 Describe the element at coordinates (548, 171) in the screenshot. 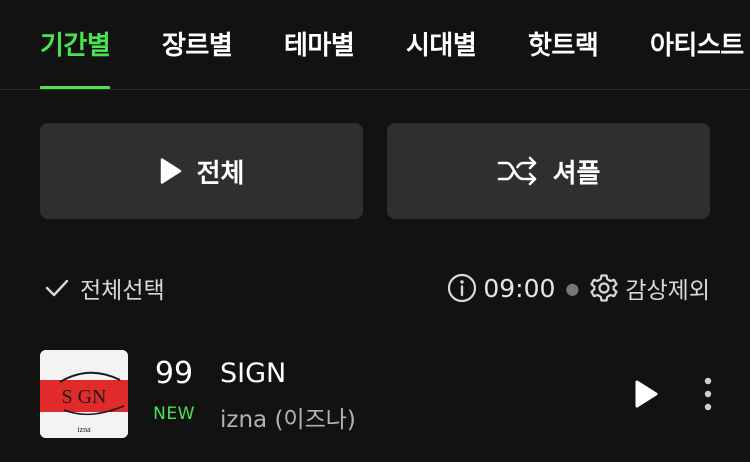

I see `shuffle-button: 셔플` at that location.